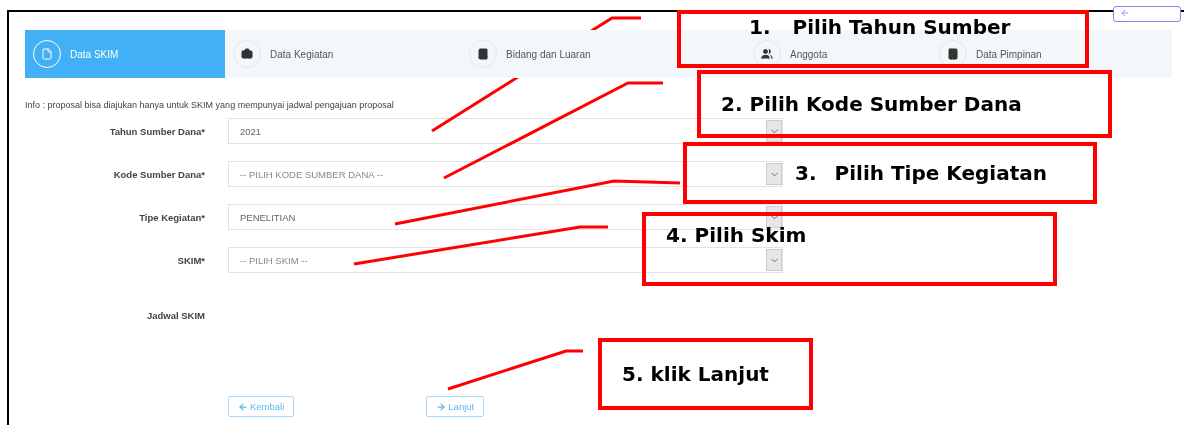 The width and height of the screenshot is (1184, 425). What do you see at coordinates (505, 131) in the screenshot?
I see `select-field: 2021` at bounding box center [505, 131].